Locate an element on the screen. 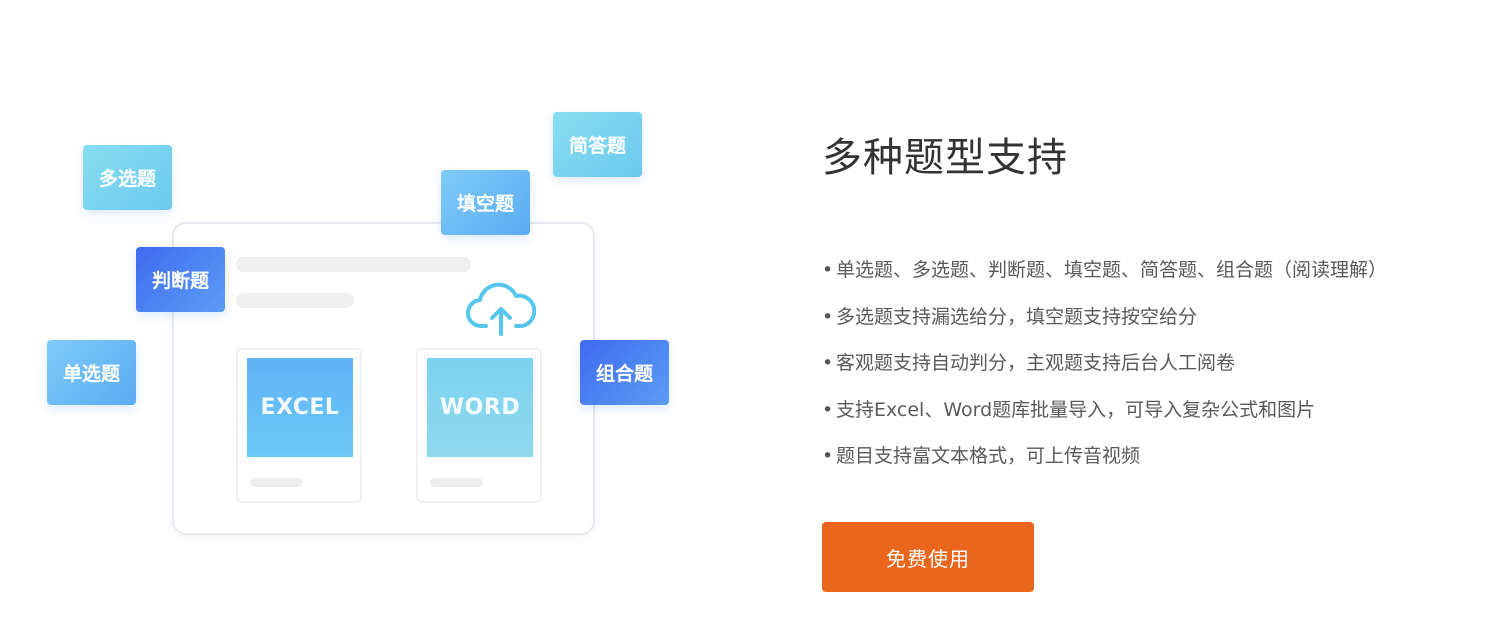 This screenshot has height=642, width=1505. feature-item: • 支持Excel、Word题库批量导入，可导入复杂公式和图片 is located at coordinates (1104, 413).